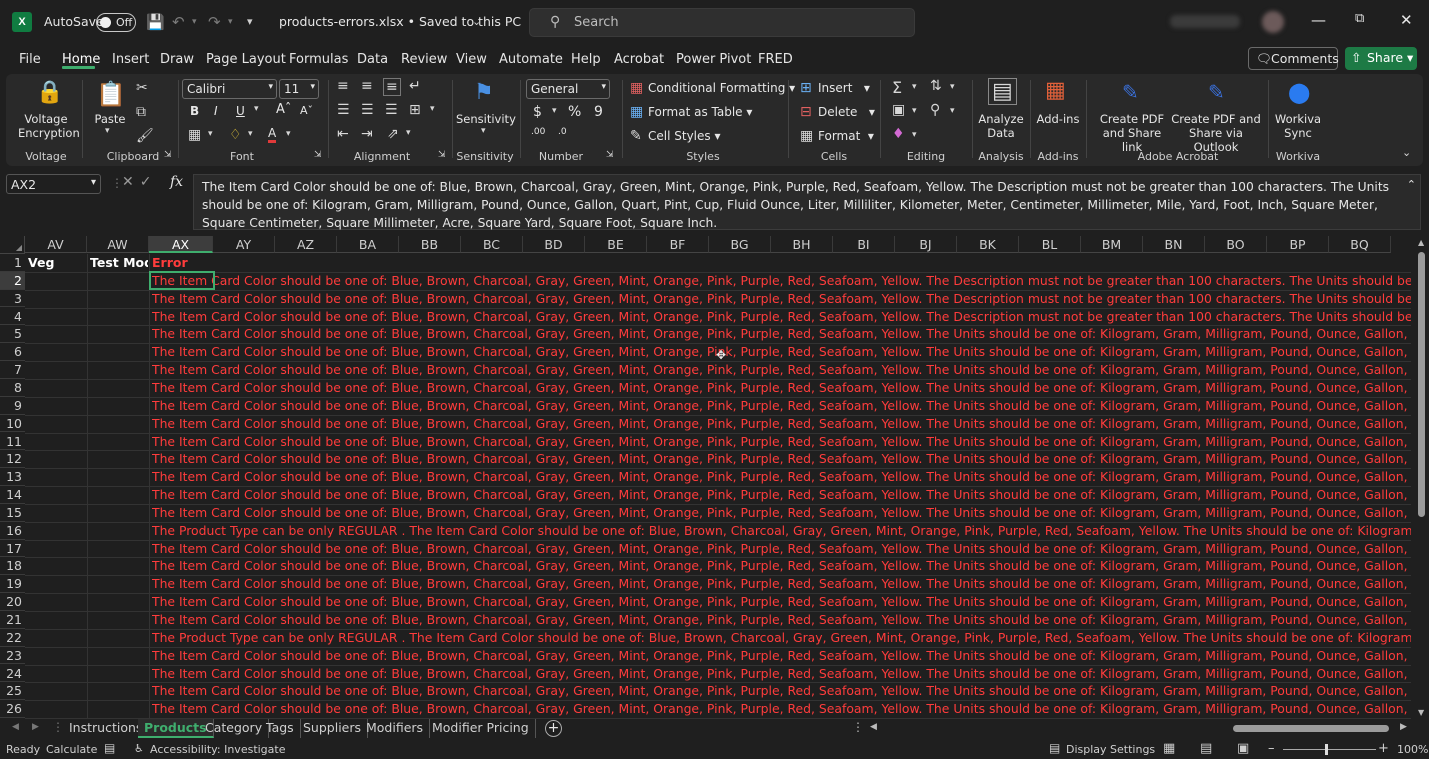  Describe the element at coordinates (12, 584) in the screenshot. I see `row-header: 19` at that location.